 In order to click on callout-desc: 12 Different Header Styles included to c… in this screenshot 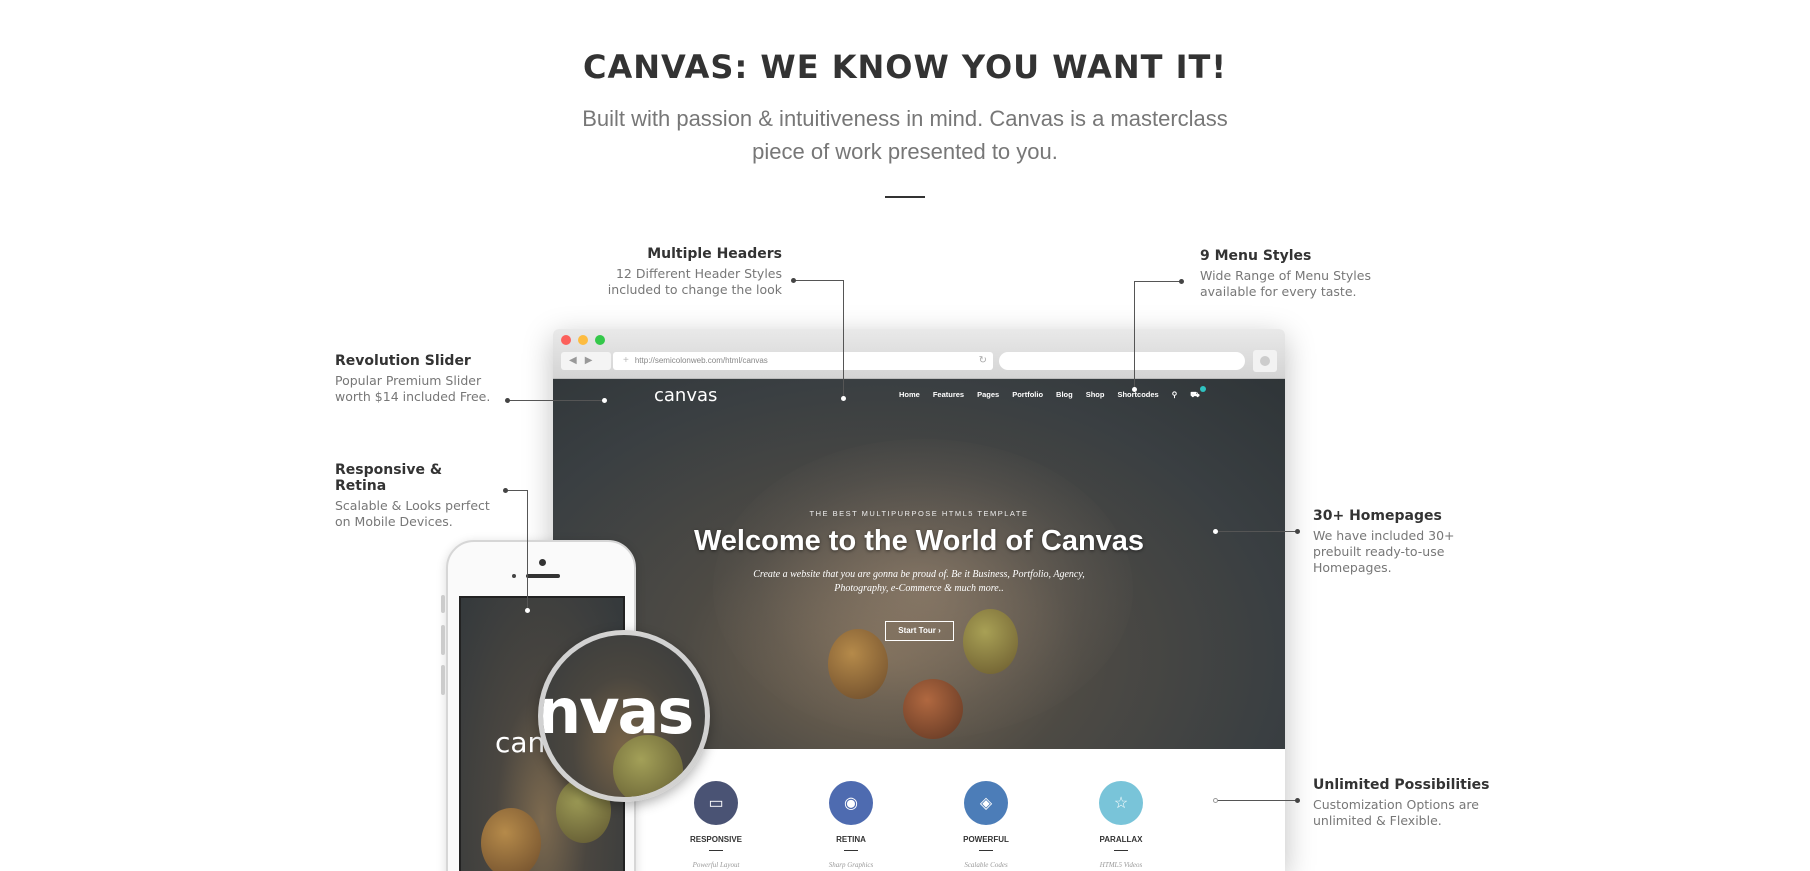, I will do `click(694, 281)`.